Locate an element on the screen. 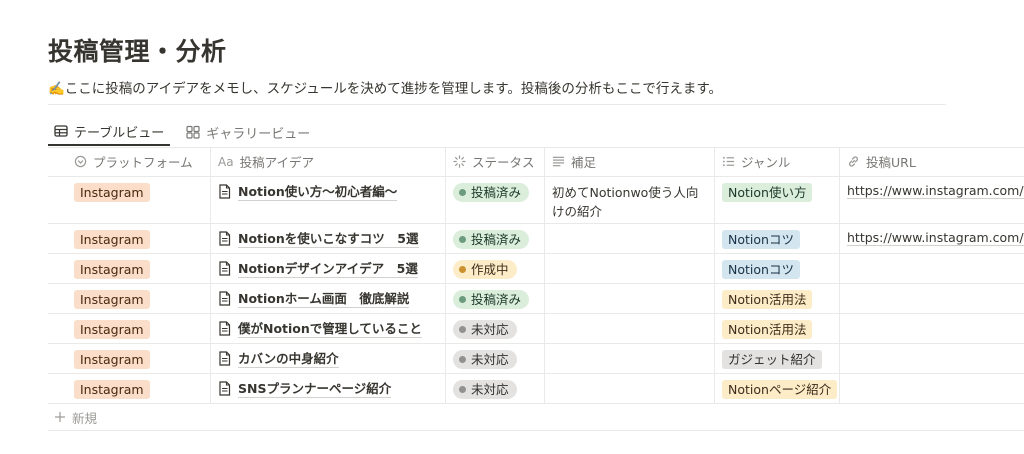 This screenshot has height=454, width=1024. idea-link: SNSプランナーページ紹介 is located at coordinates (328, 389).